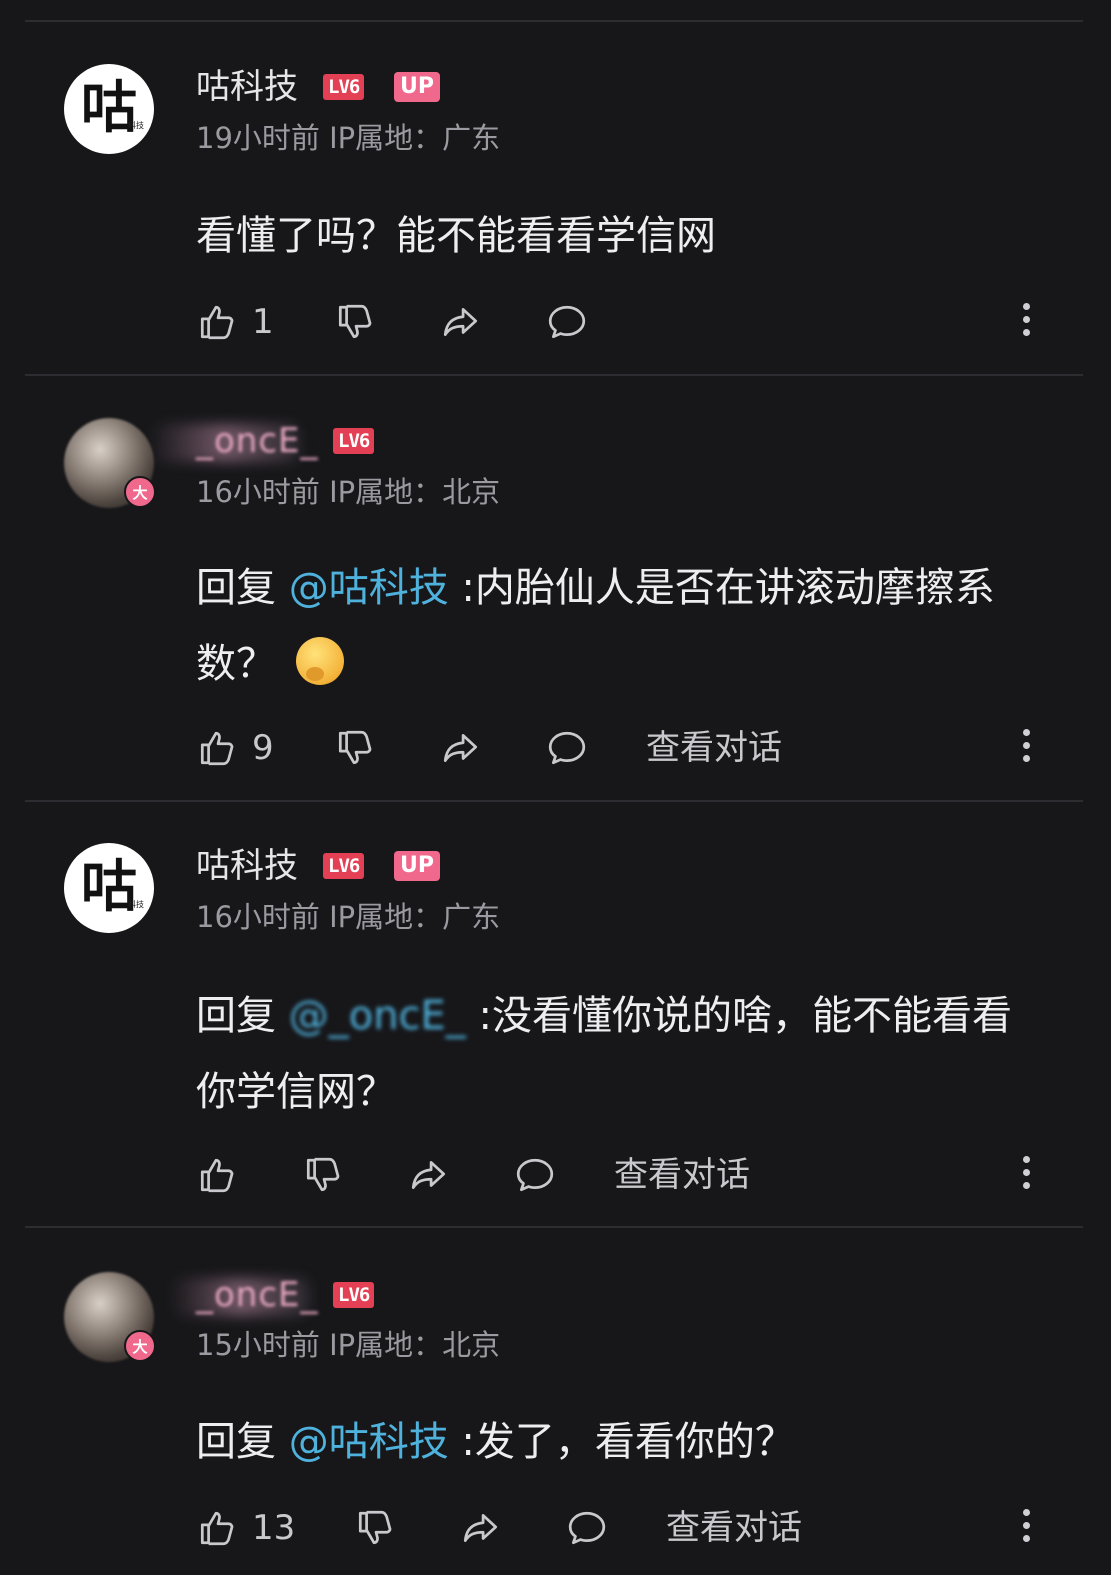 This screenshot has height=1575, width=1111. What do you see at coordinates (456, 236) in the screenshot?
I see `comment-body: 看懂了吗？能不能看看学信网` at bounding box center [456, 236].